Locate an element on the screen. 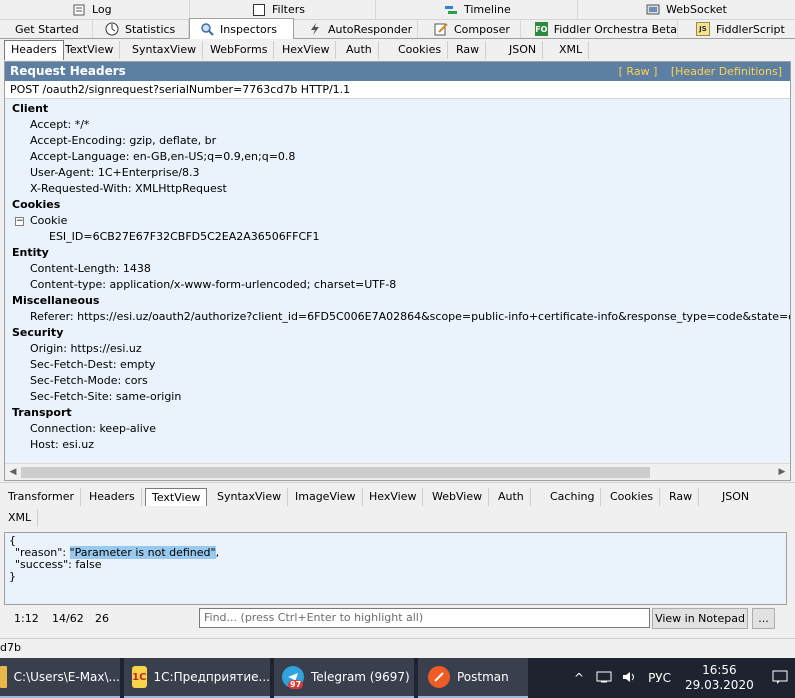 This screenshot has width=795, height=698. cookie-esi-id: ESI_ID=6CB27E67F32CBFD5C2EA2A36506FFCF1 is located at coordinates (184, 236).